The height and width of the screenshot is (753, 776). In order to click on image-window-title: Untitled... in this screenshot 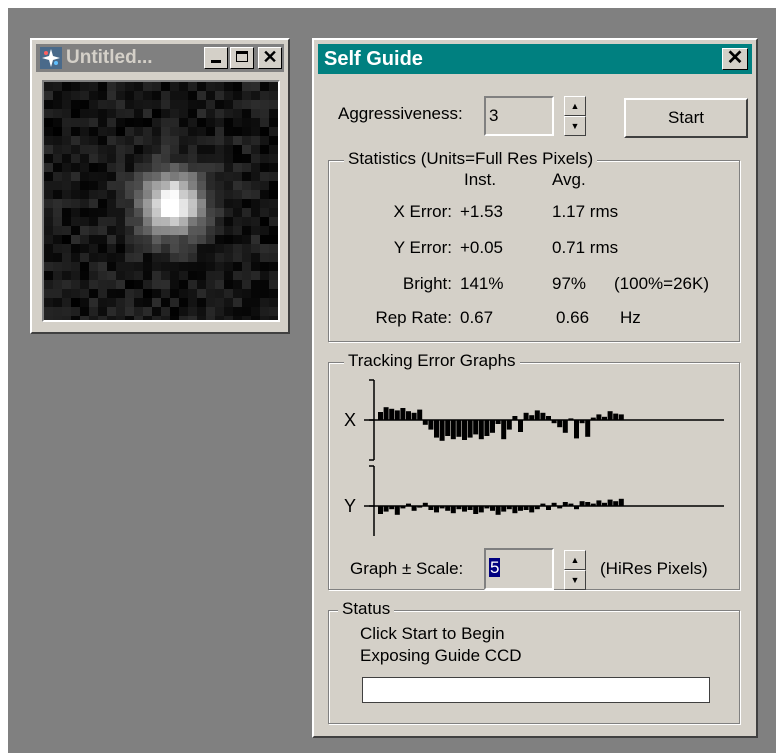, I will do `click(109, 57)`.